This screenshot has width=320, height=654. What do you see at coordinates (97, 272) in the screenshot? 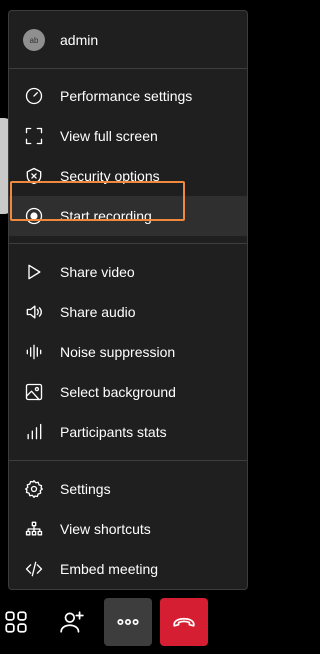
I see `menu-item-label: Share video` at bounding box center [97, 272].